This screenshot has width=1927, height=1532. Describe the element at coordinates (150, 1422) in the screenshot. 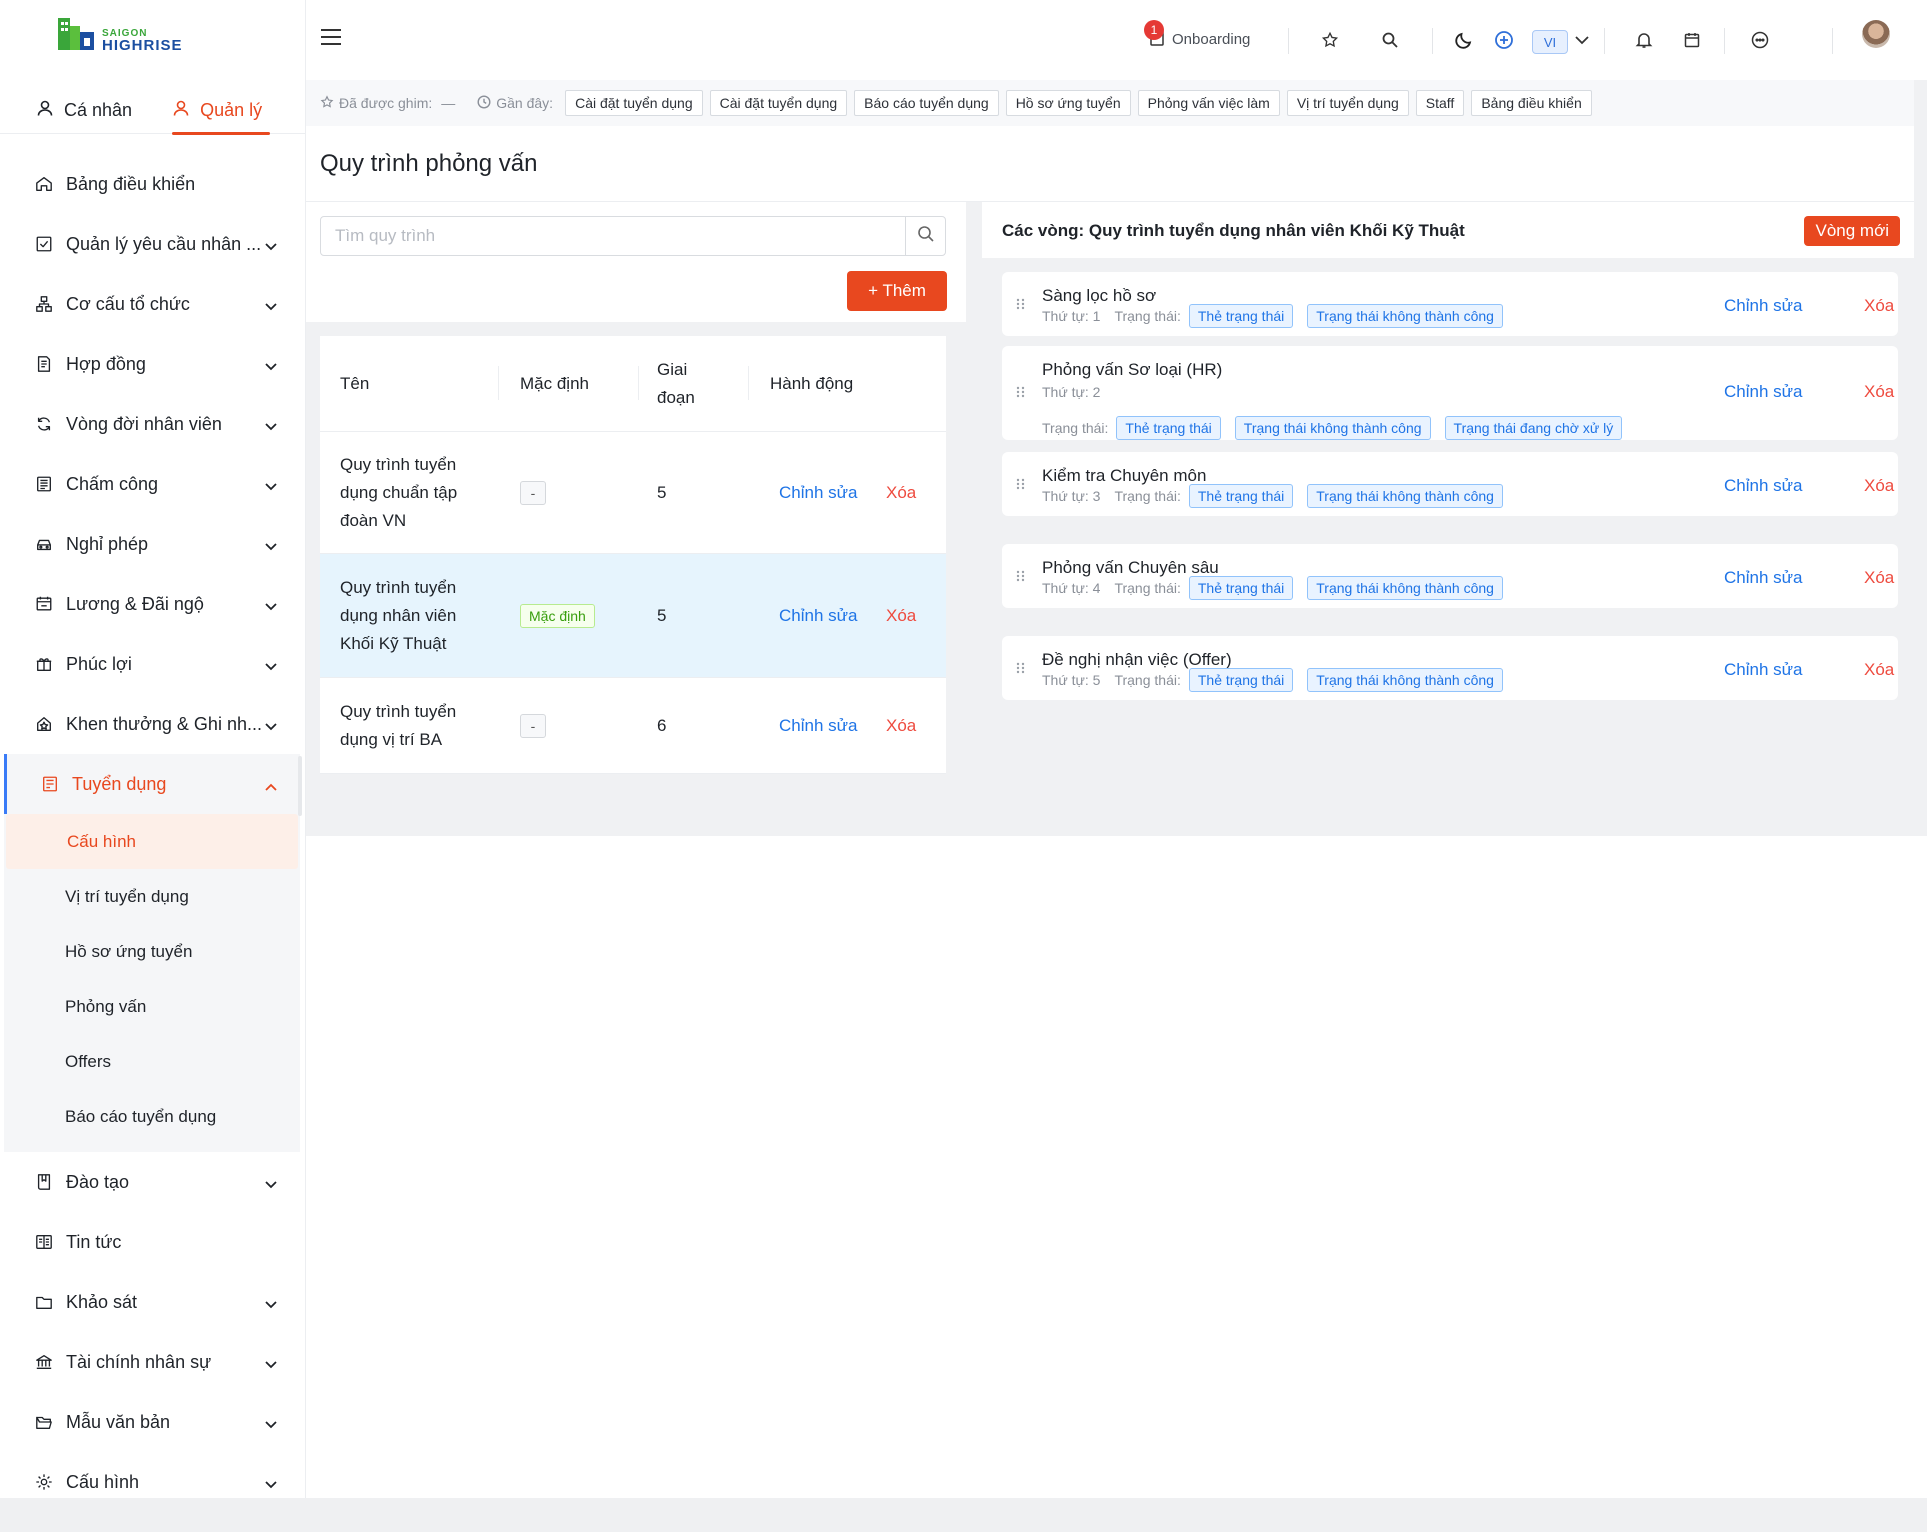

I see `sidebar-item-mau-van-ban: Mẫu văn bản` at that location.